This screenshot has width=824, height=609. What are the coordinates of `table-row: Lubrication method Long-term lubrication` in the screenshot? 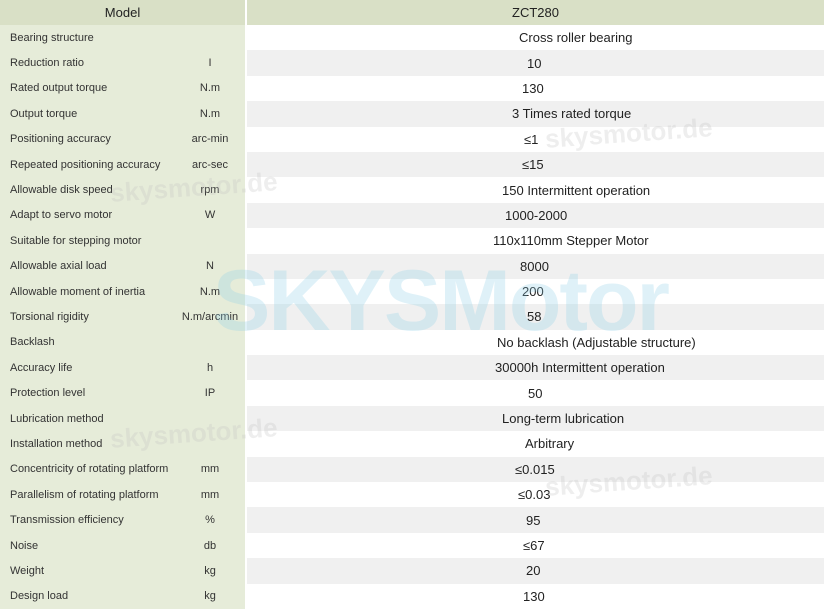 It's located at (412, 418).